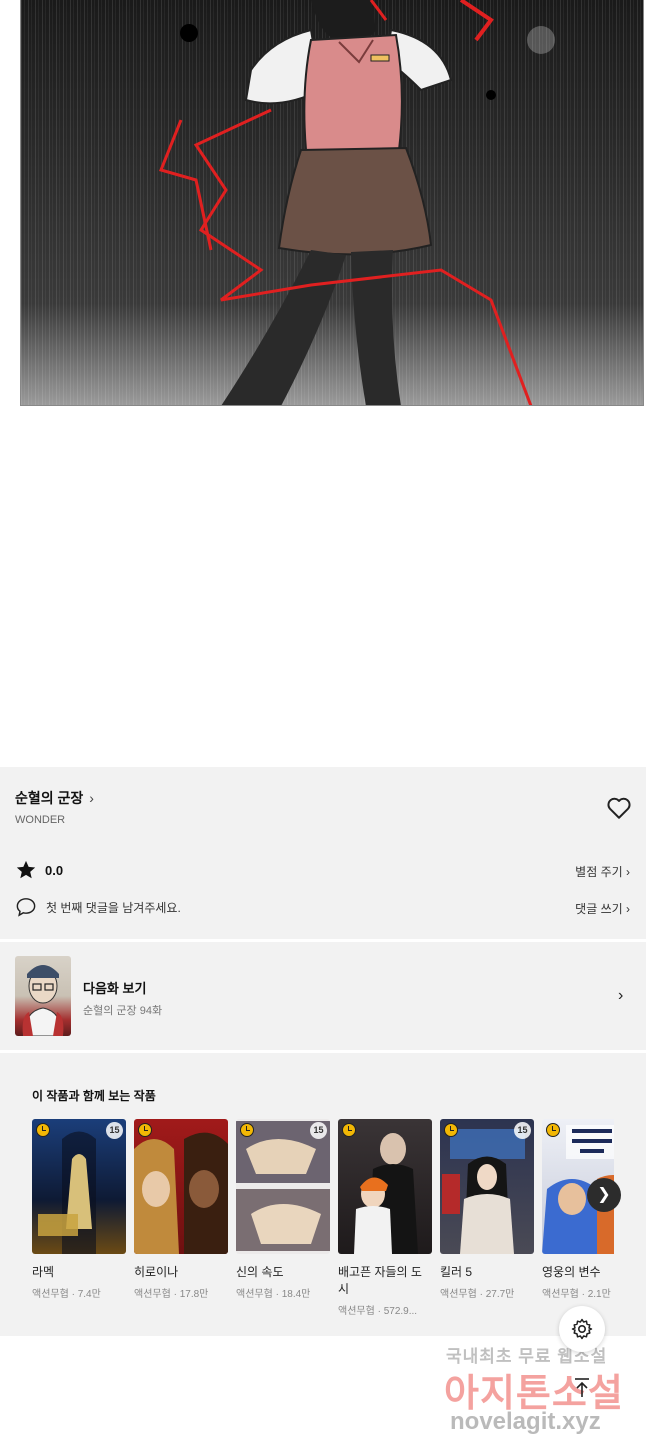 The image size is (646, 1452). I want to click on recommendation-title: 킬러 5, so click(456, 1272).